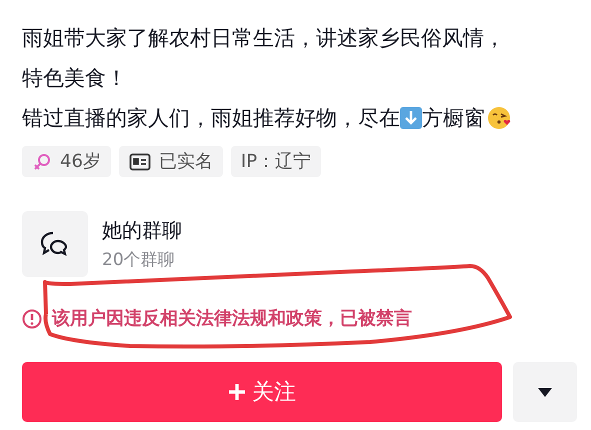  I want to click on profile-tag: 已实名, so click(170, 161).